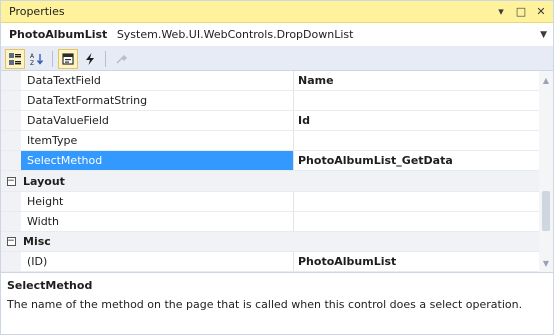 This screenshot has width=554, height=335. I want to click on scroll-down-icon: ▼, so click(546, 263).